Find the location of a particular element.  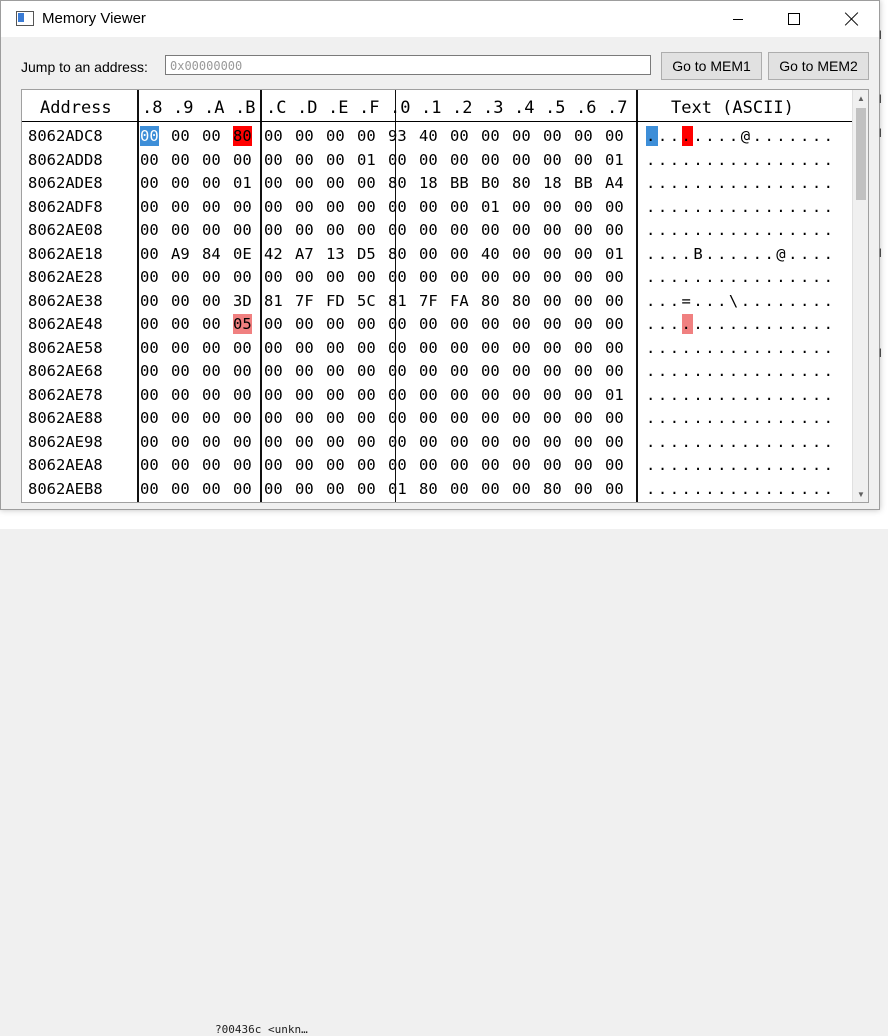

byte-cell: 81 is located at coordinates (397, 301).